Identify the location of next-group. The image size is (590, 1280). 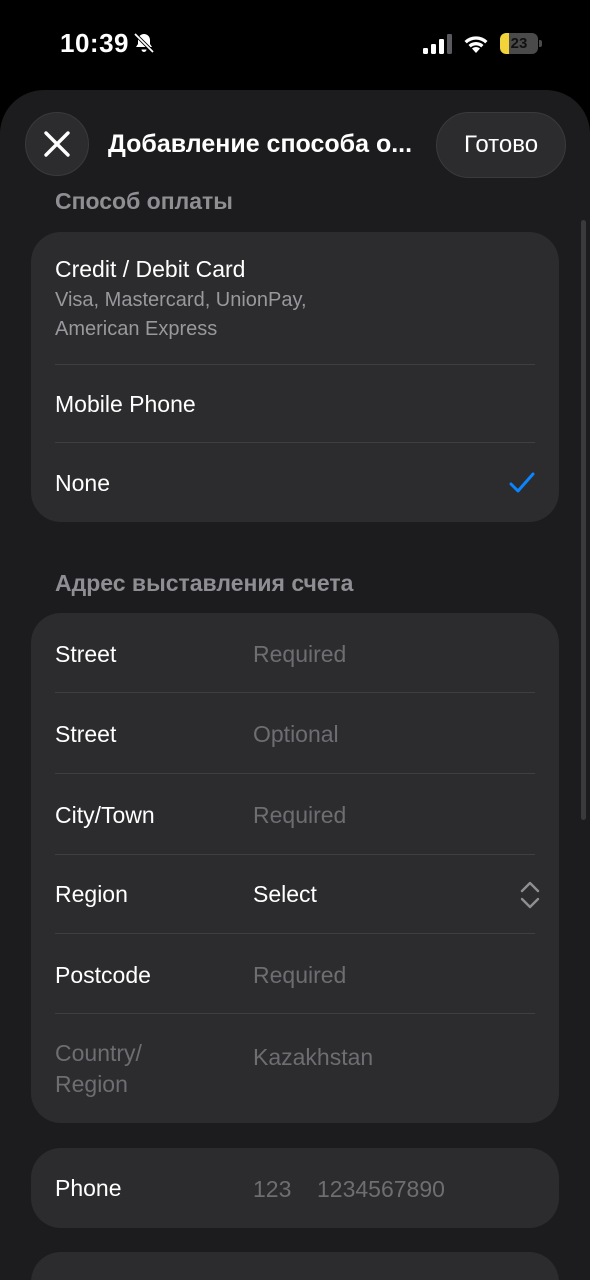
(295, 1266).